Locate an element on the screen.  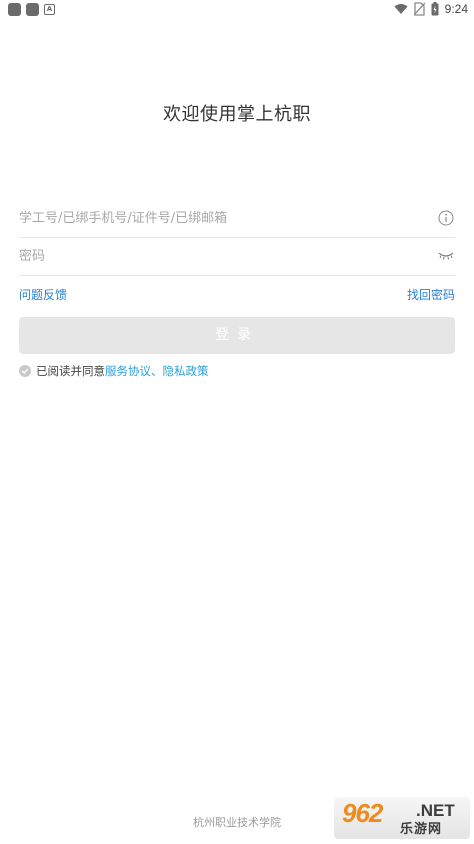
watermark-text: 乐游网 is located at coordinates (421, 829).